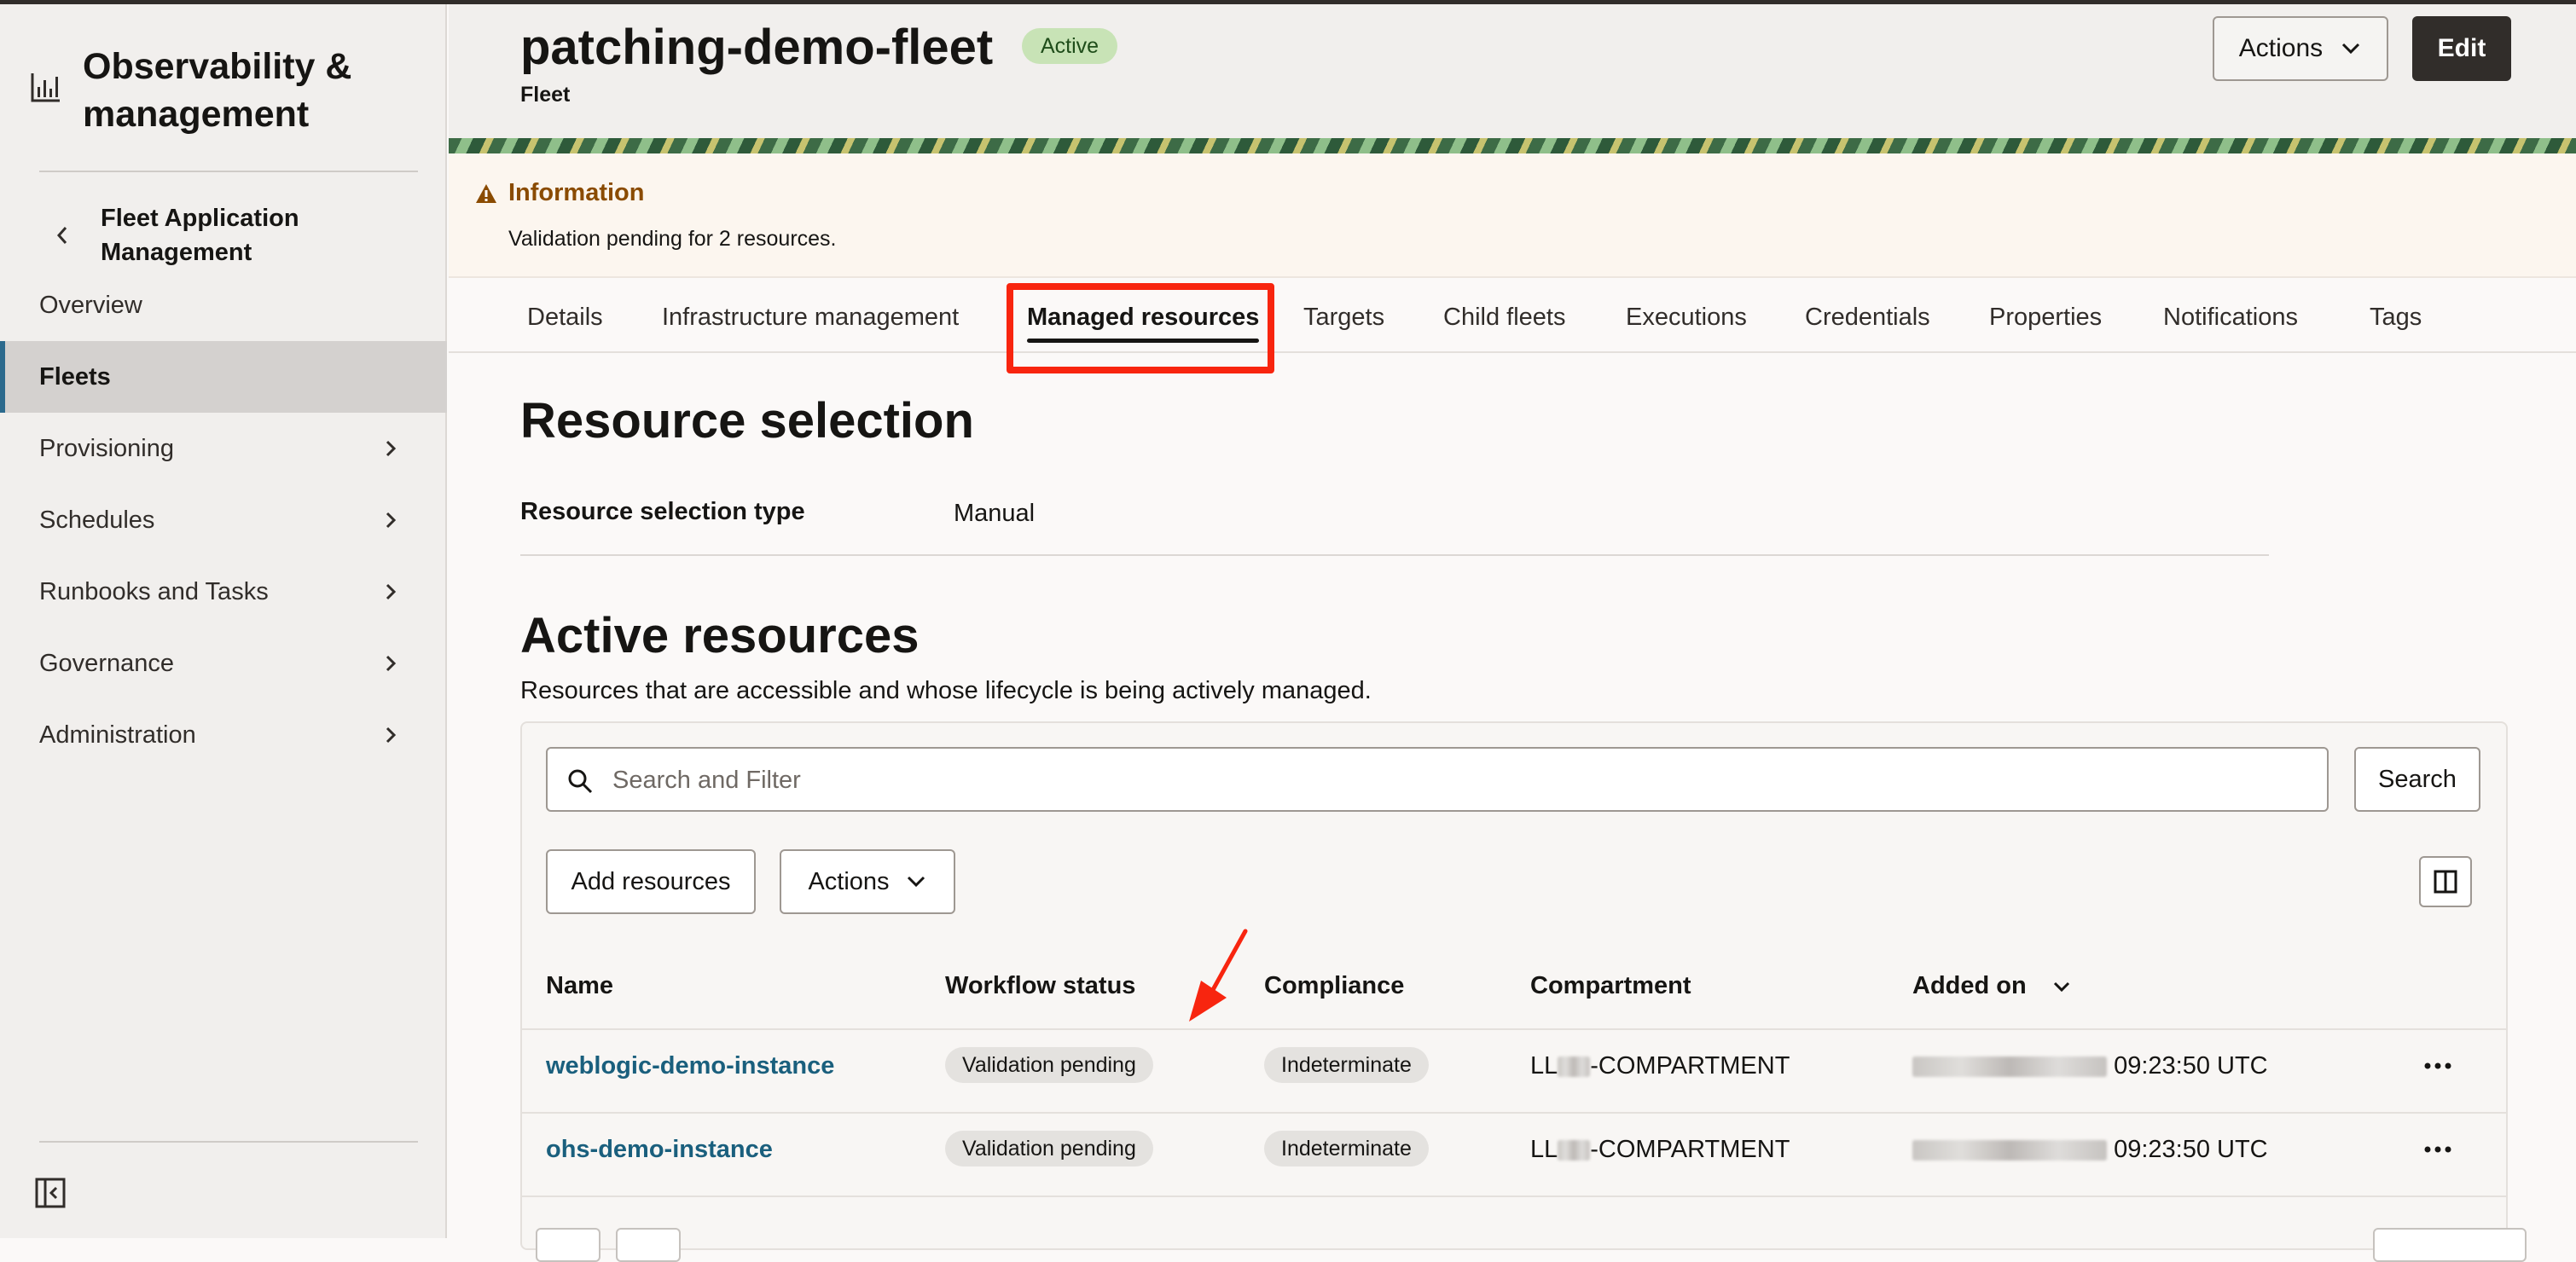 The image size is (2576, 1262). What do you see at coordinates (1686, 315) in the screenshot?
I see `tab-executions: Executions` at bounding box center [1686, 315].